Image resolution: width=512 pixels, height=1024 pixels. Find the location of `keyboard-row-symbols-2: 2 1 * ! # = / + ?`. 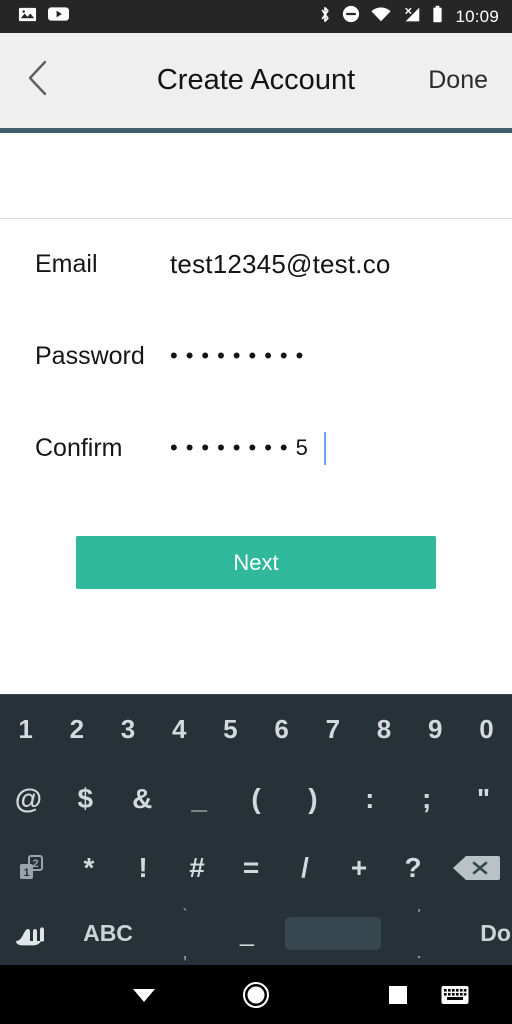

keyboard-row-symbols-2: 2 1 * ! # = / + ? is located at coordinates (256, 867).